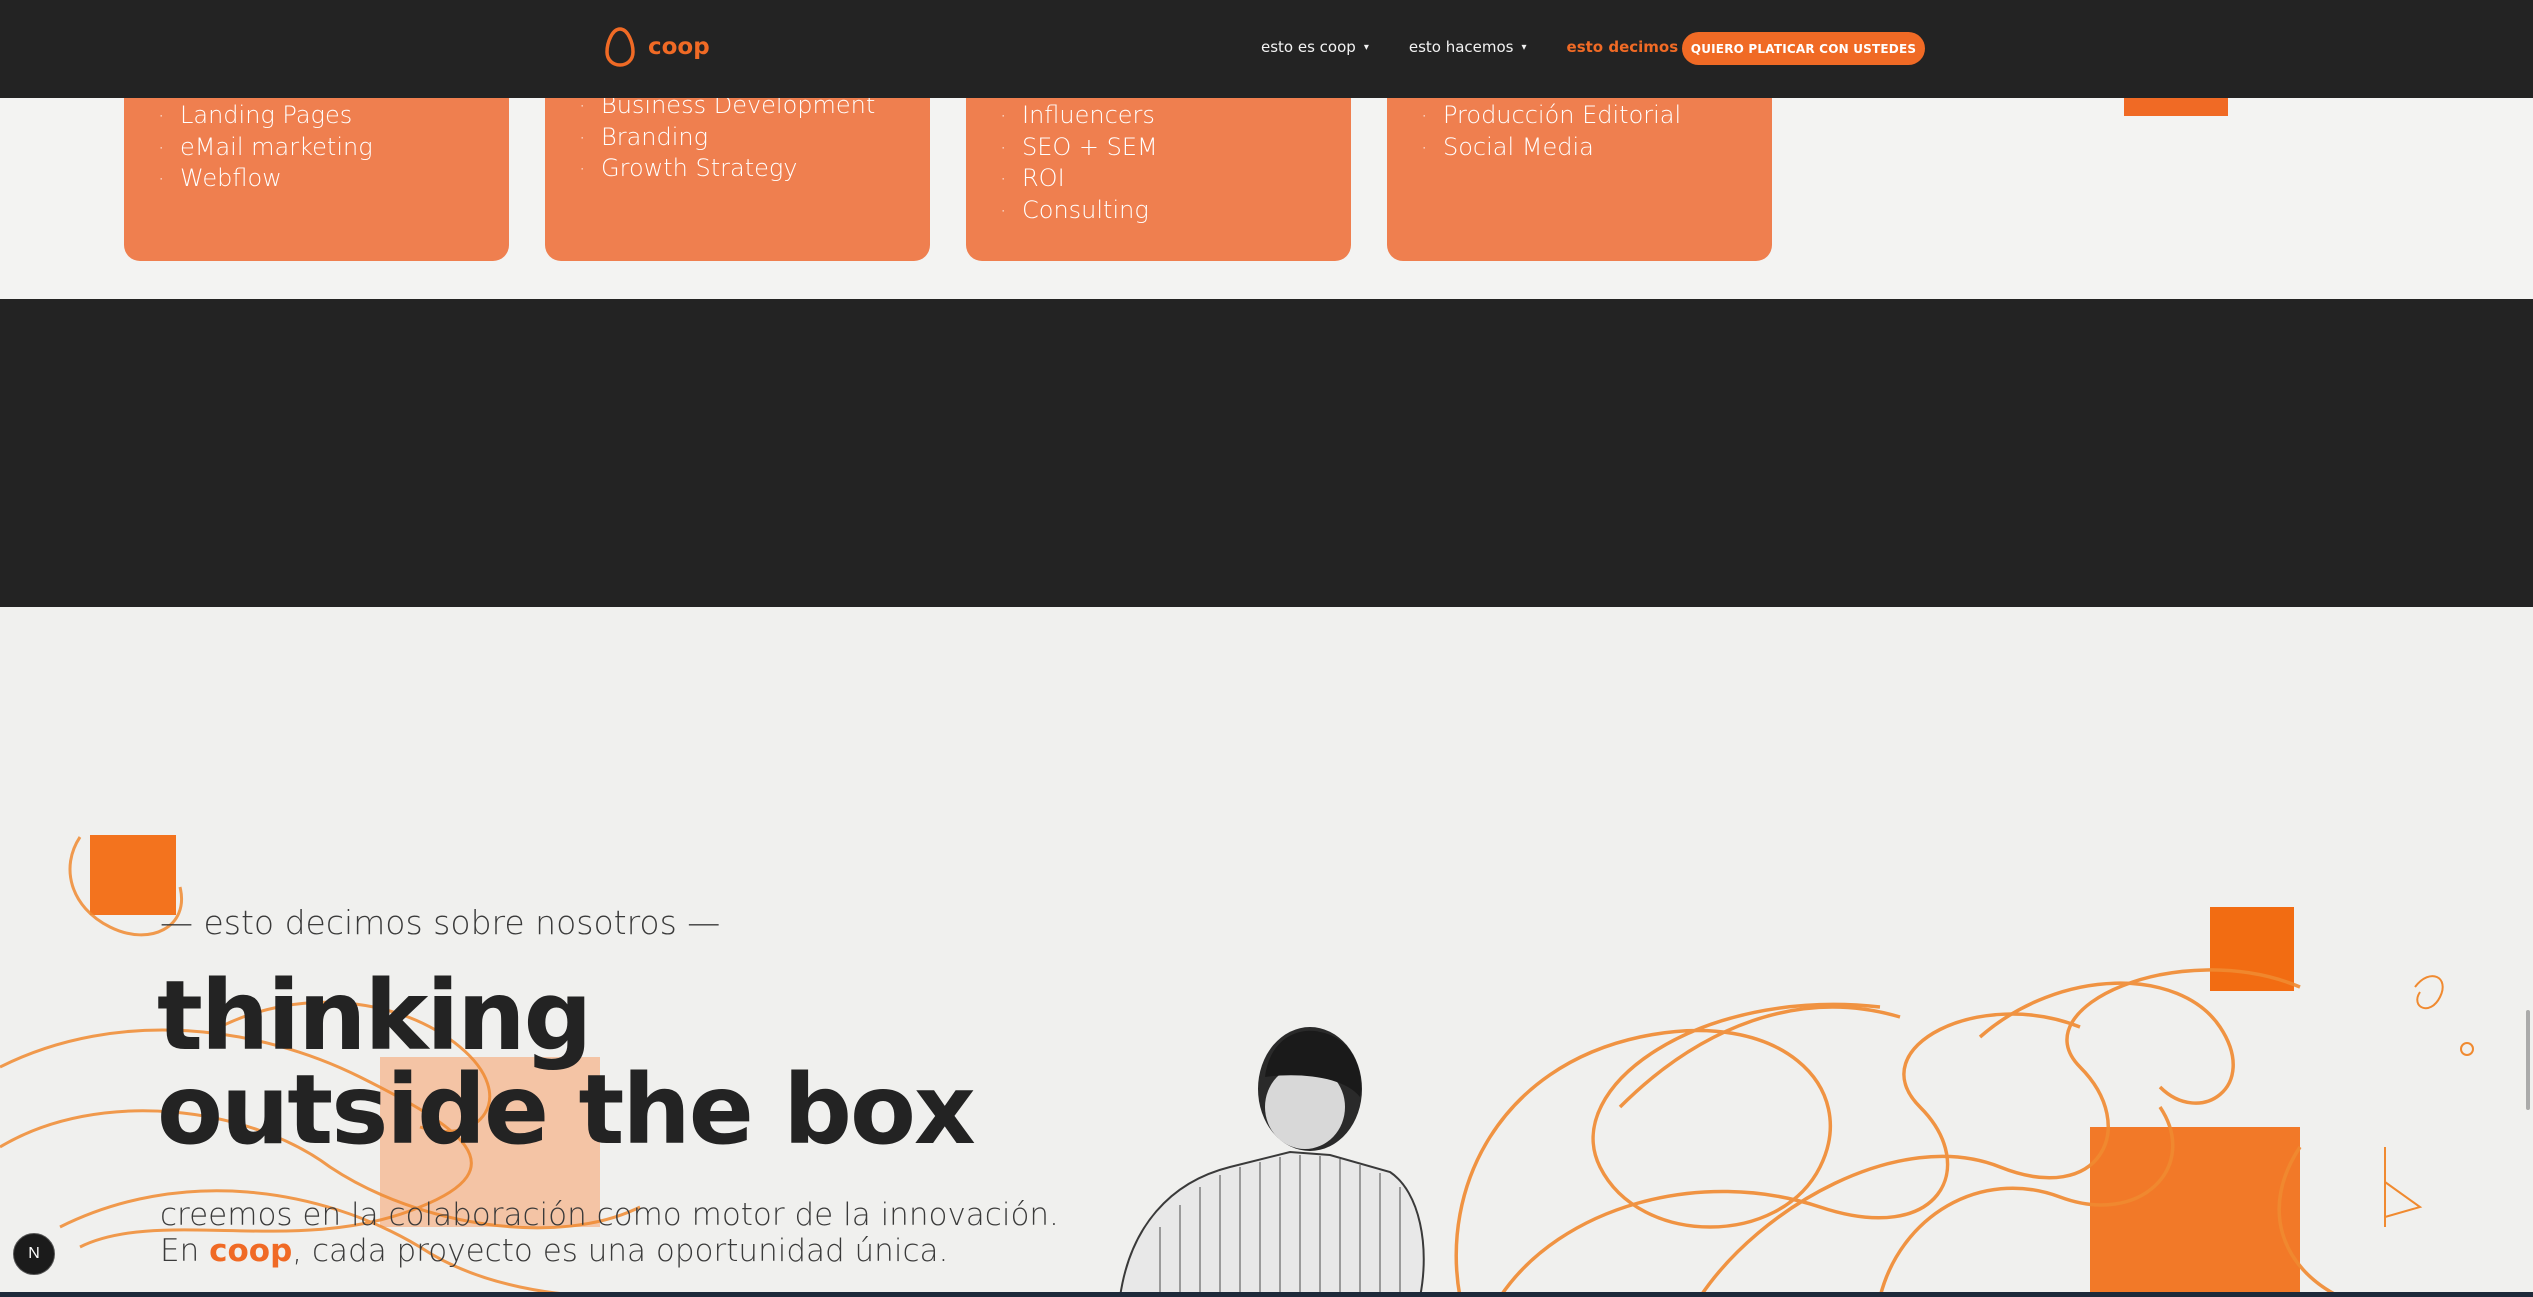  Describe the element at coordinates (265, 116) in the screenshot. I see `service-item: Landing Pages` at that location.